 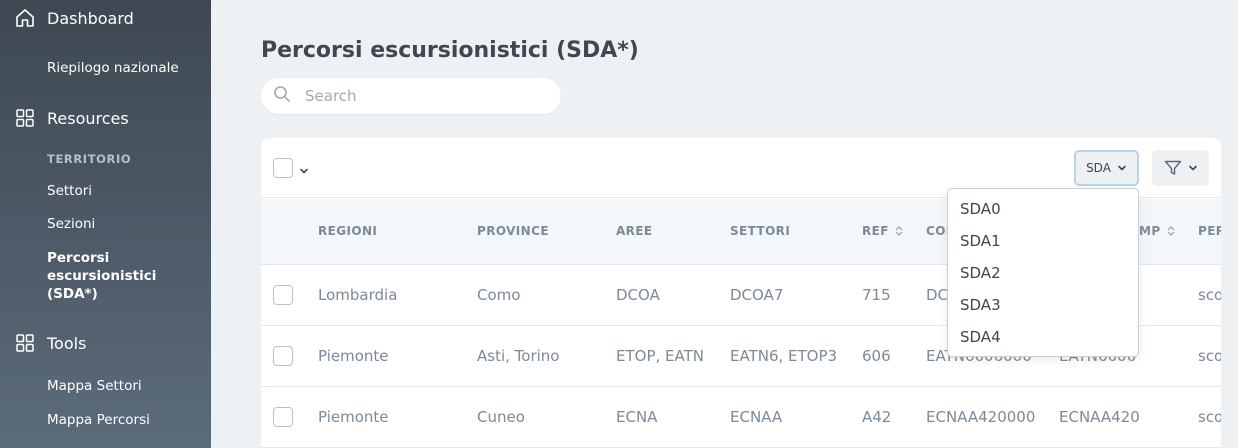 I want to click on cell-province: Como, so click(x=499, y=295).